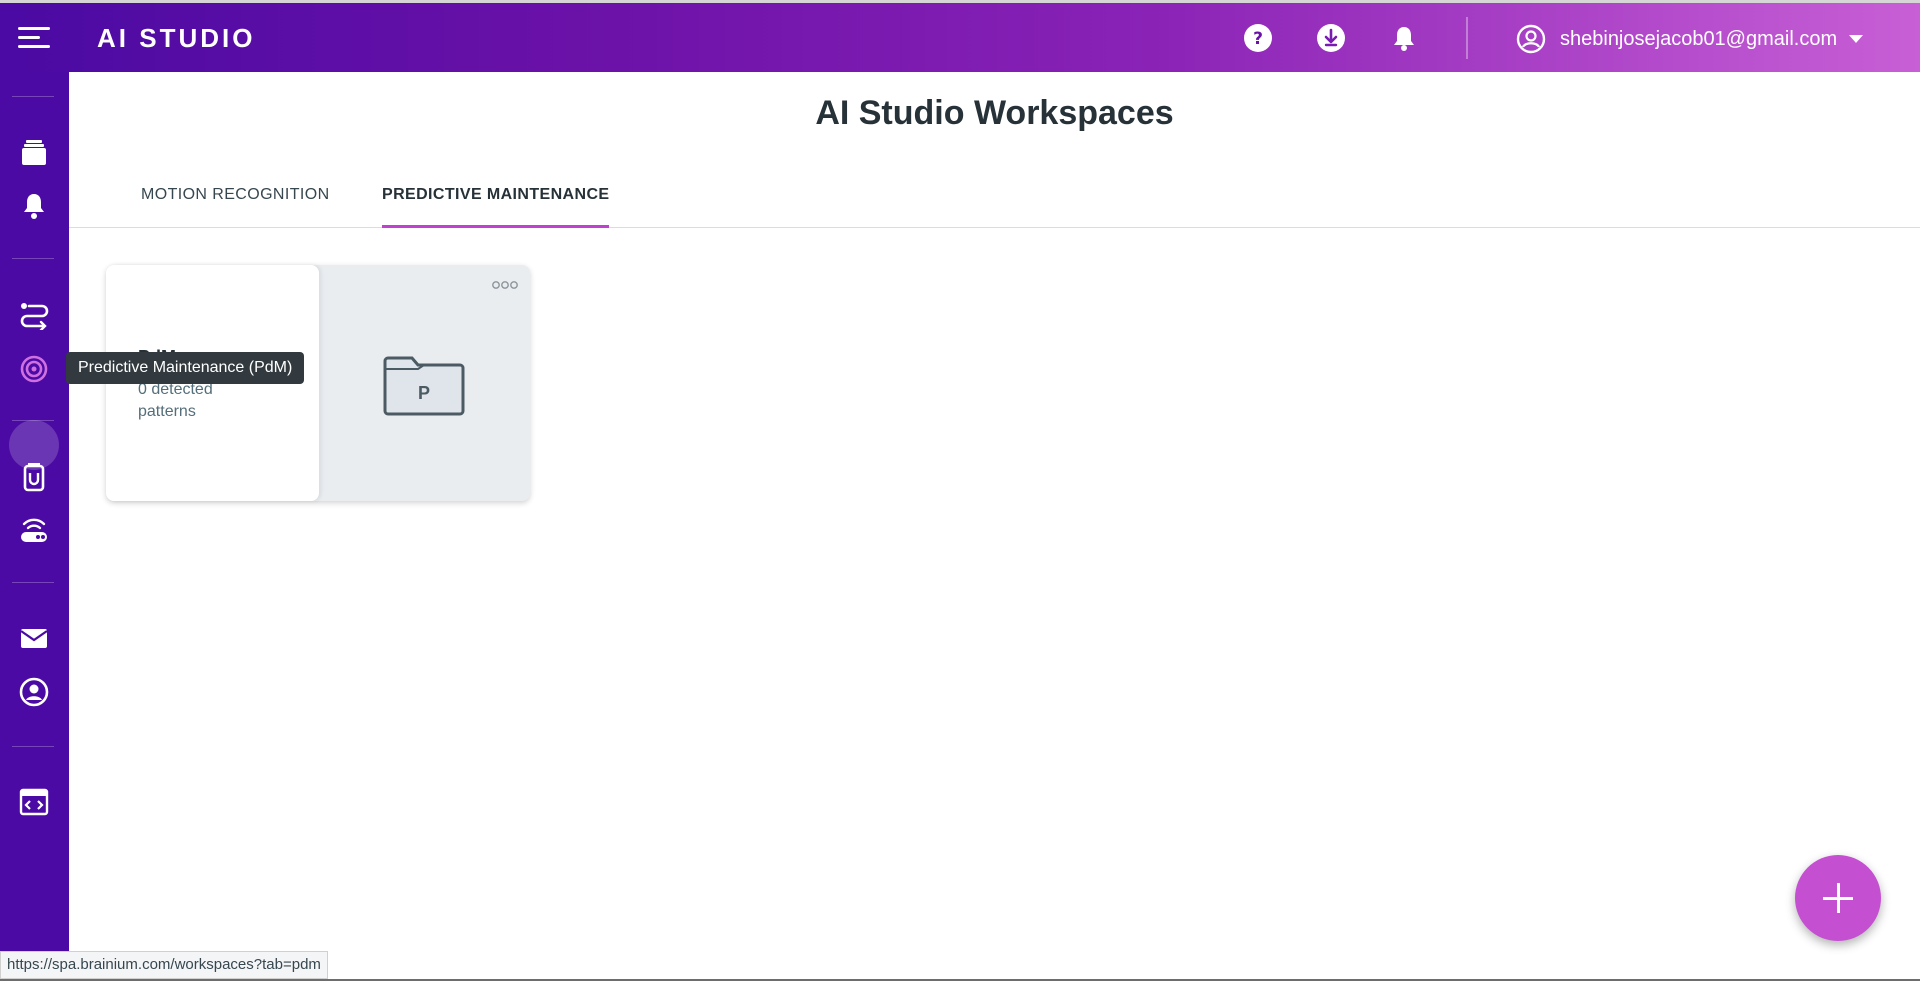  I want to click on device-icon, so click(34, 476).